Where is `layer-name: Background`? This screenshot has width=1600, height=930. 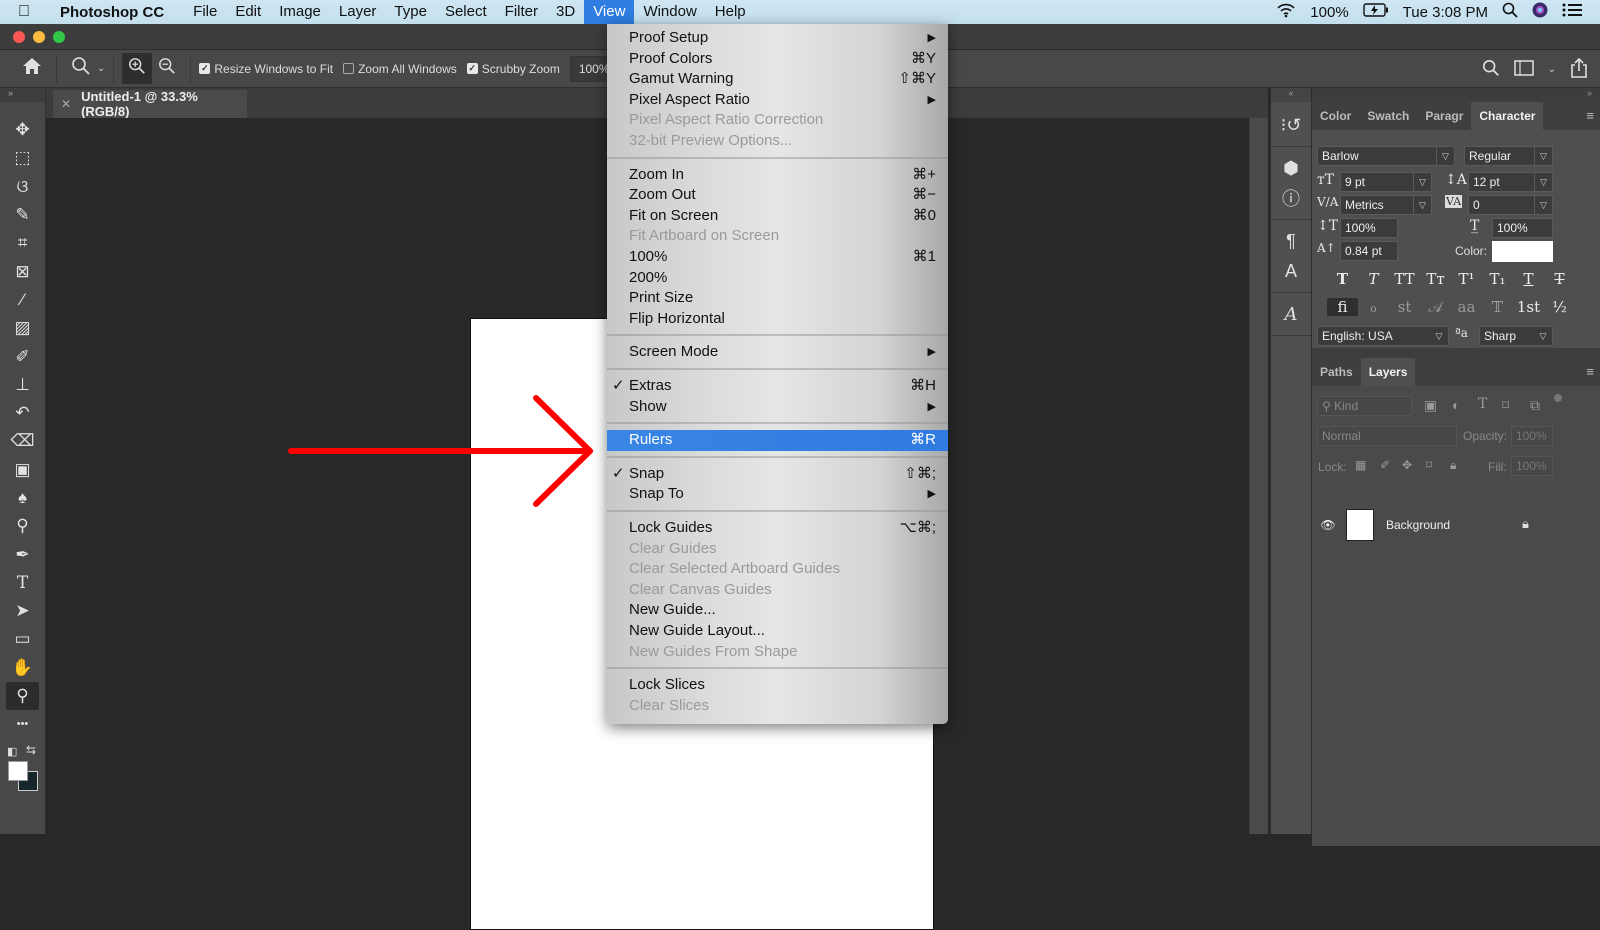 layer-name: Background is located at coordinates (1418, 525).